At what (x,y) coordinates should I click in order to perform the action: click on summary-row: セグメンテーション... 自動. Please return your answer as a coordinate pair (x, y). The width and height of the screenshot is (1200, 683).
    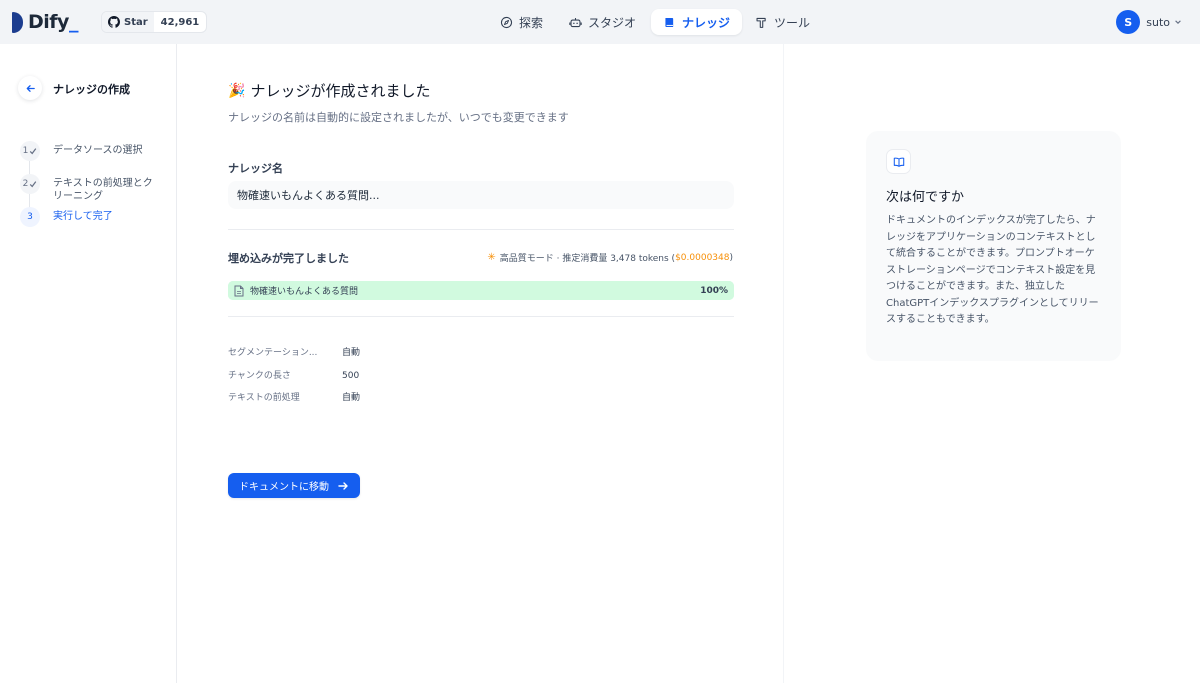
    Looking at the image, I should click on (294, 358).